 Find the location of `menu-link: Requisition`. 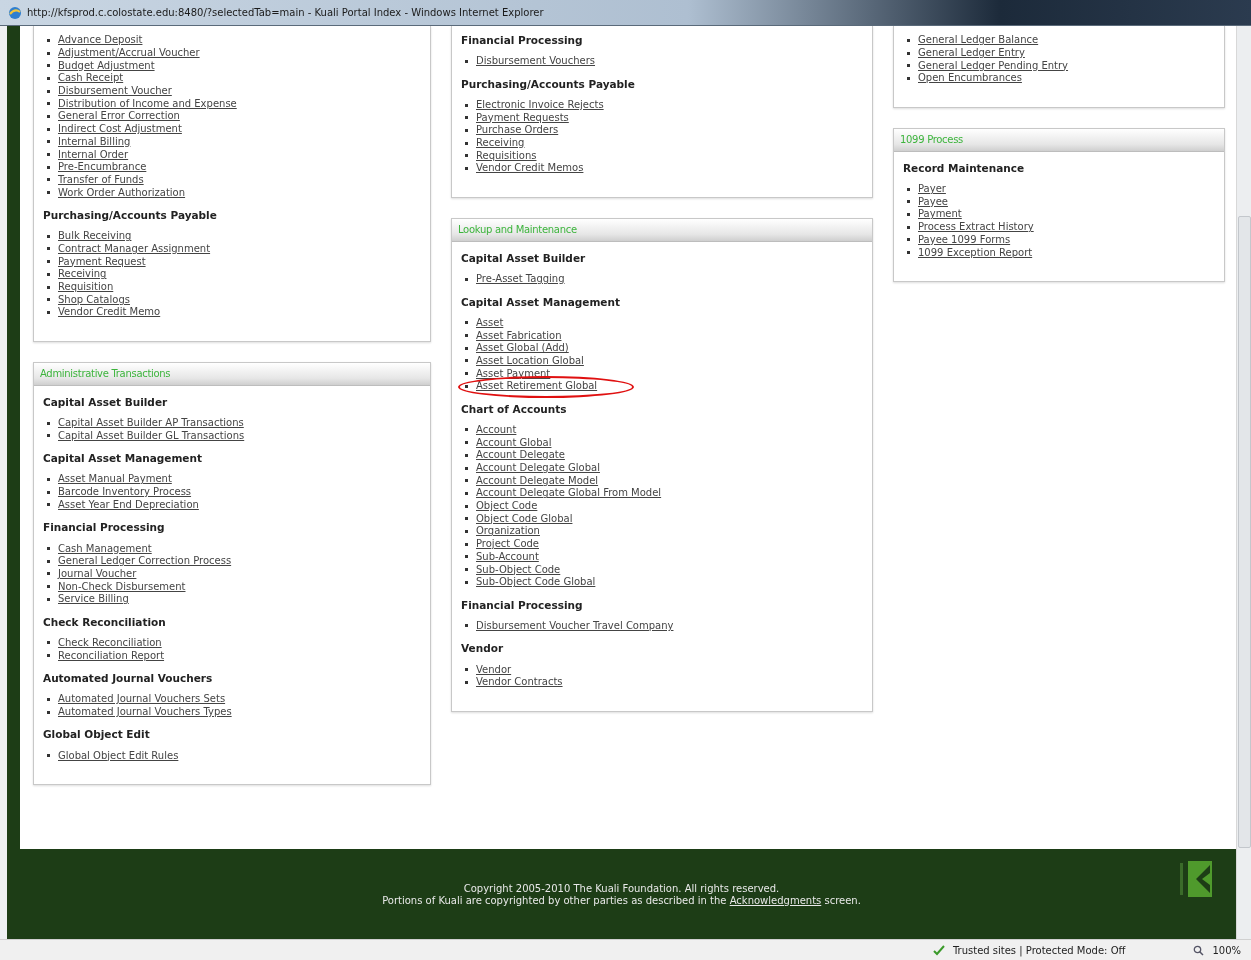

menu-link: Requisition is located at coordinates (86, 287).